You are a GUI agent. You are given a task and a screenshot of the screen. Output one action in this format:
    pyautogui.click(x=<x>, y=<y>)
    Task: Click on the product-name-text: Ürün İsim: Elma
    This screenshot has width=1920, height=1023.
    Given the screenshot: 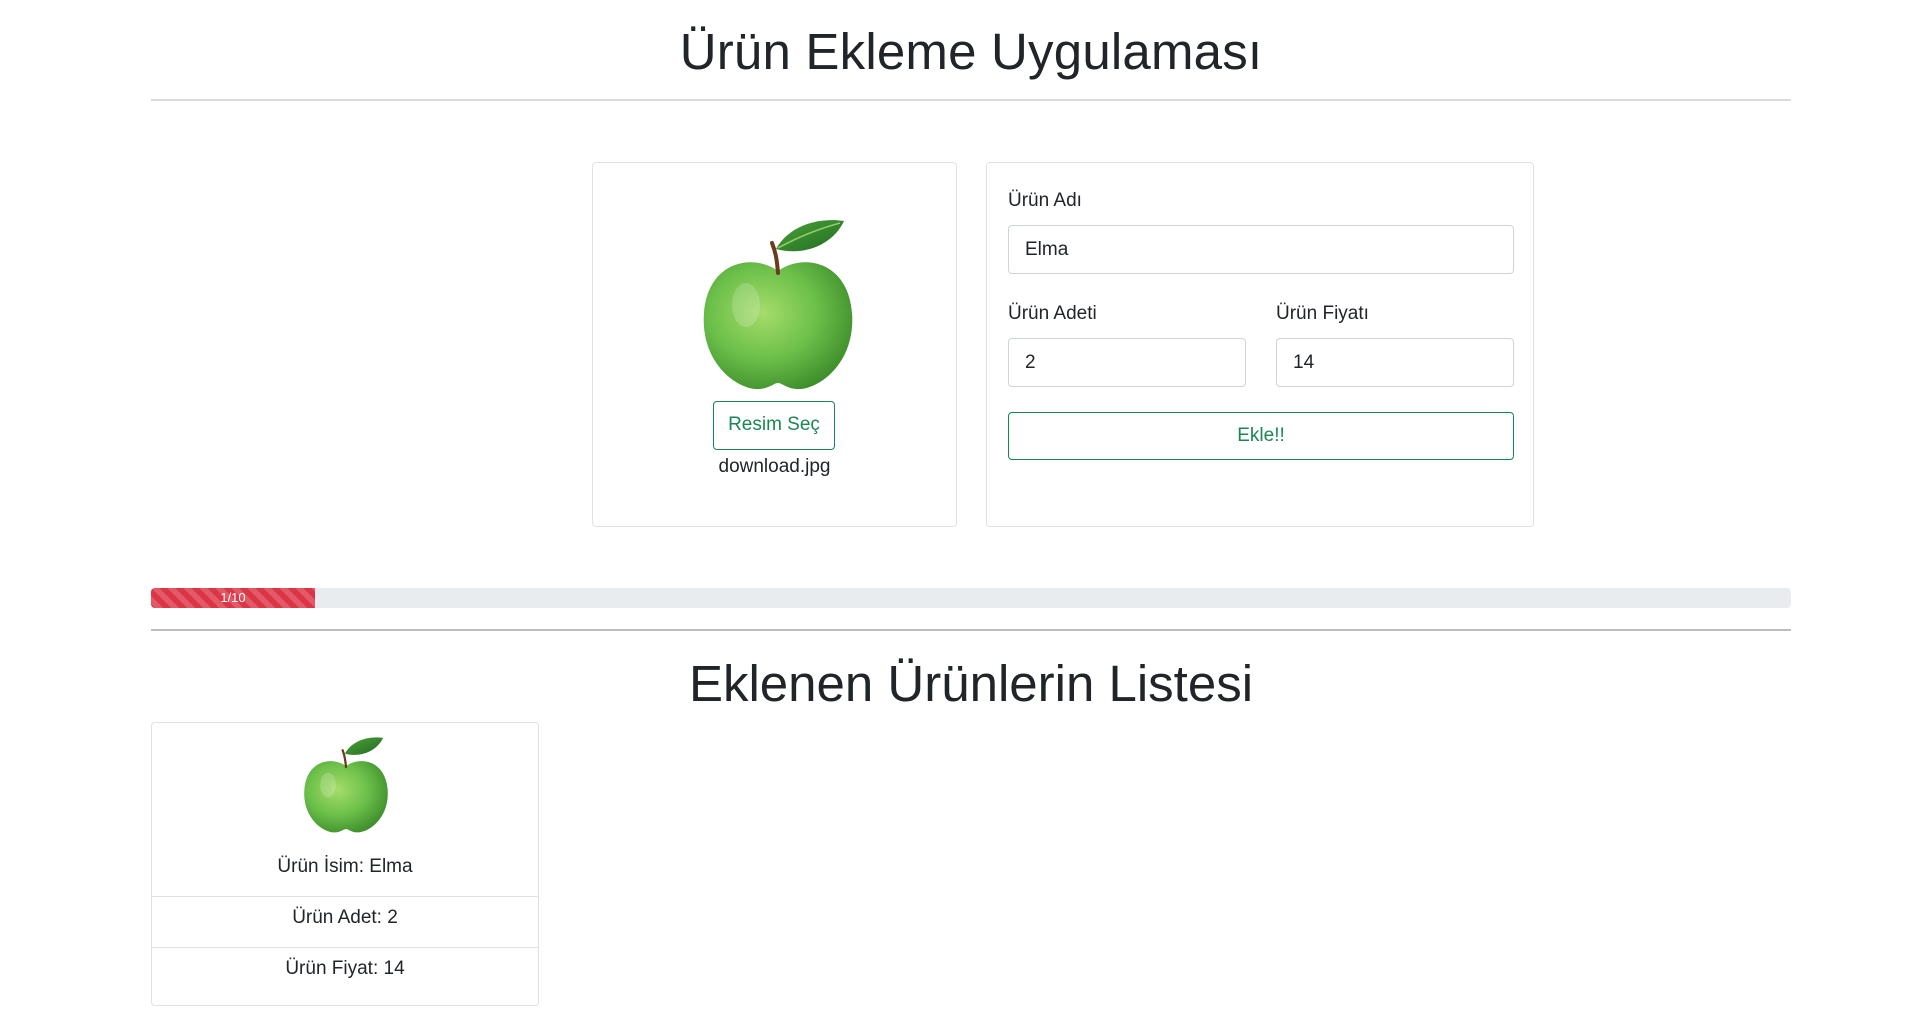 What is the action you would take?
    pyautogui.click(x=345, y=866)
    